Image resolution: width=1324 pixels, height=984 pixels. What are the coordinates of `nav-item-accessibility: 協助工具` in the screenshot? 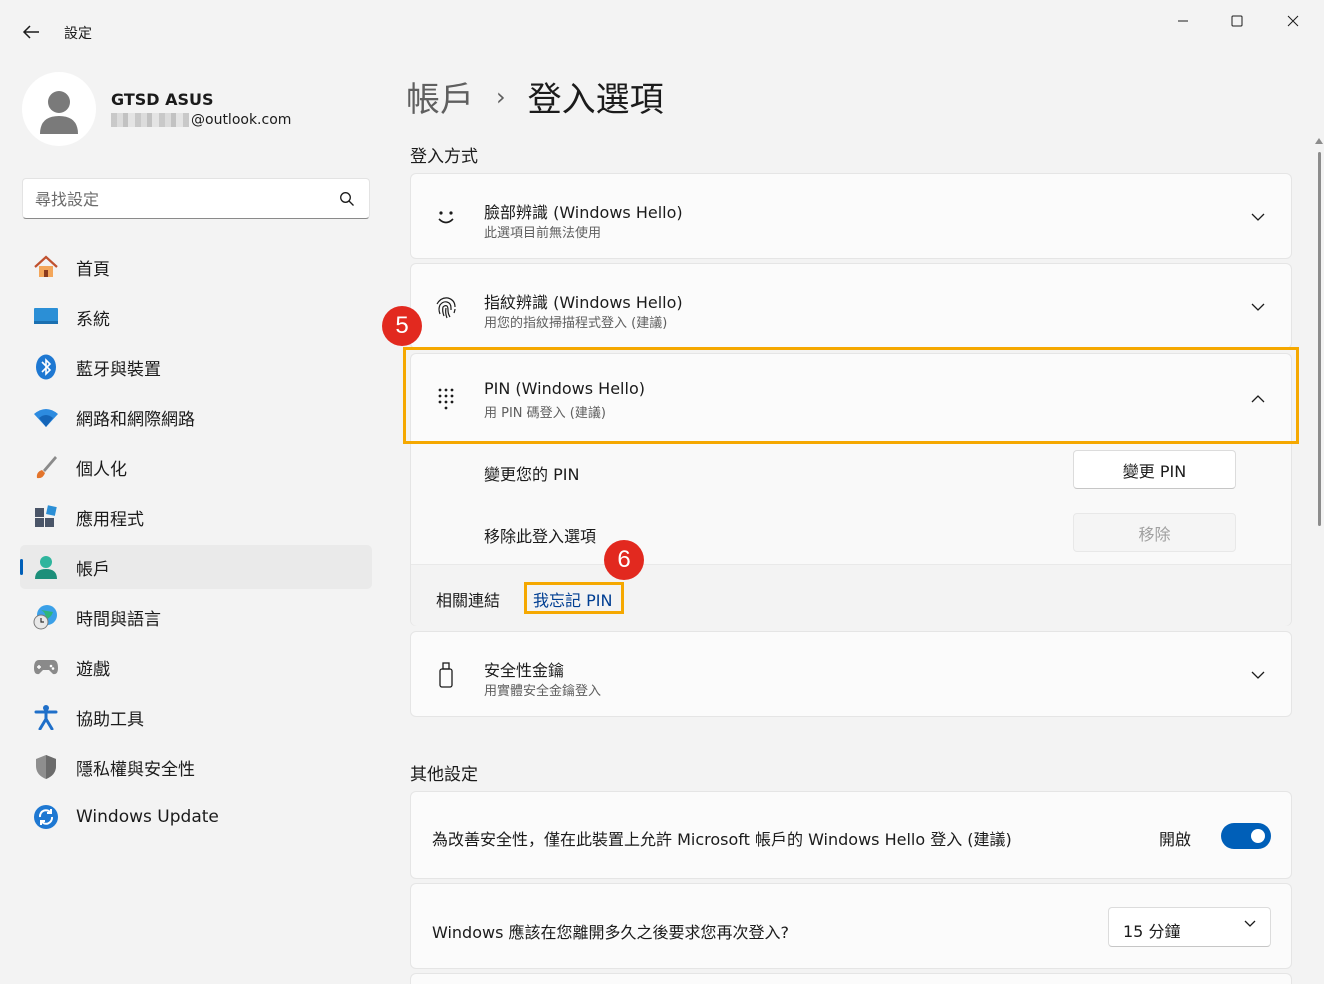 It's located at (196, 717).